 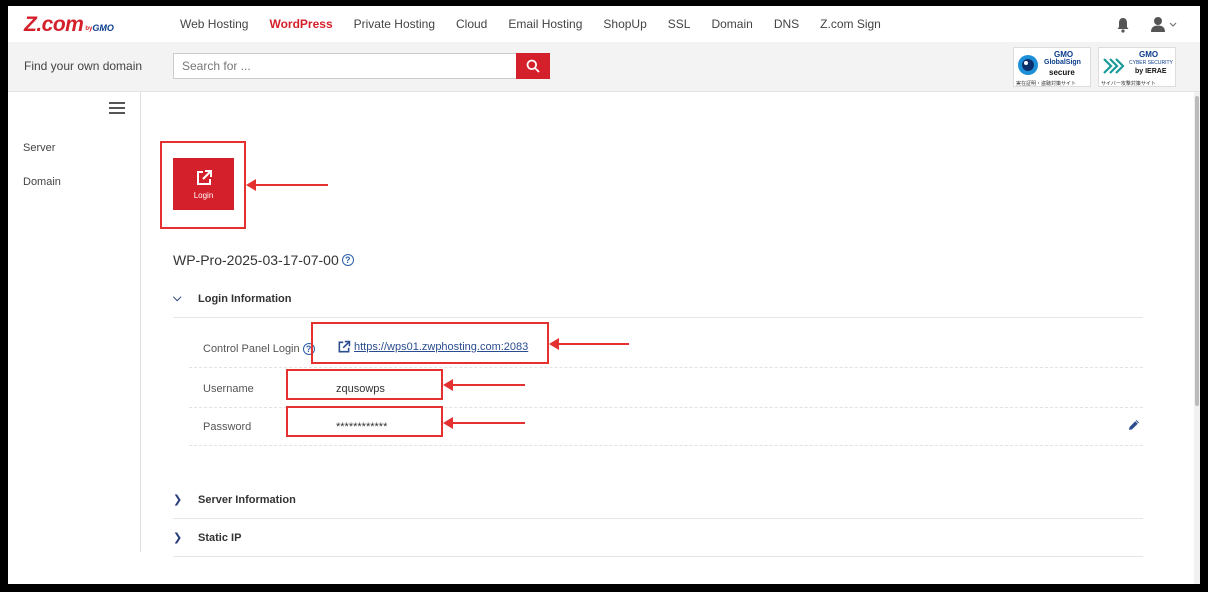 I want to click on zcom-logo: Z.com by GMO, so click(x=69, y=24).